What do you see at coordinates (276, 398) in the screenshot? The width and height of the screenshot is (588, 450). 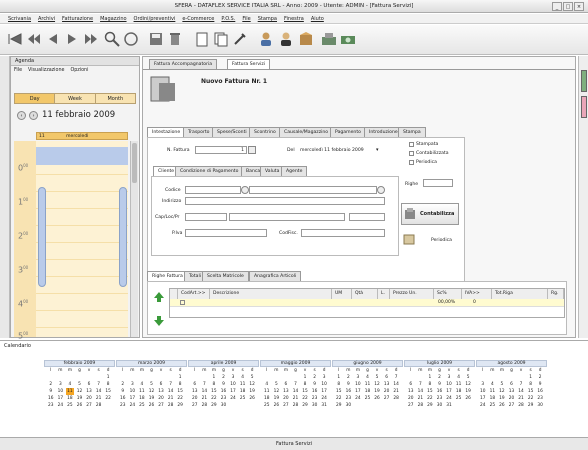 I see `calendar-day: 19` at bounding box center [276, 398].